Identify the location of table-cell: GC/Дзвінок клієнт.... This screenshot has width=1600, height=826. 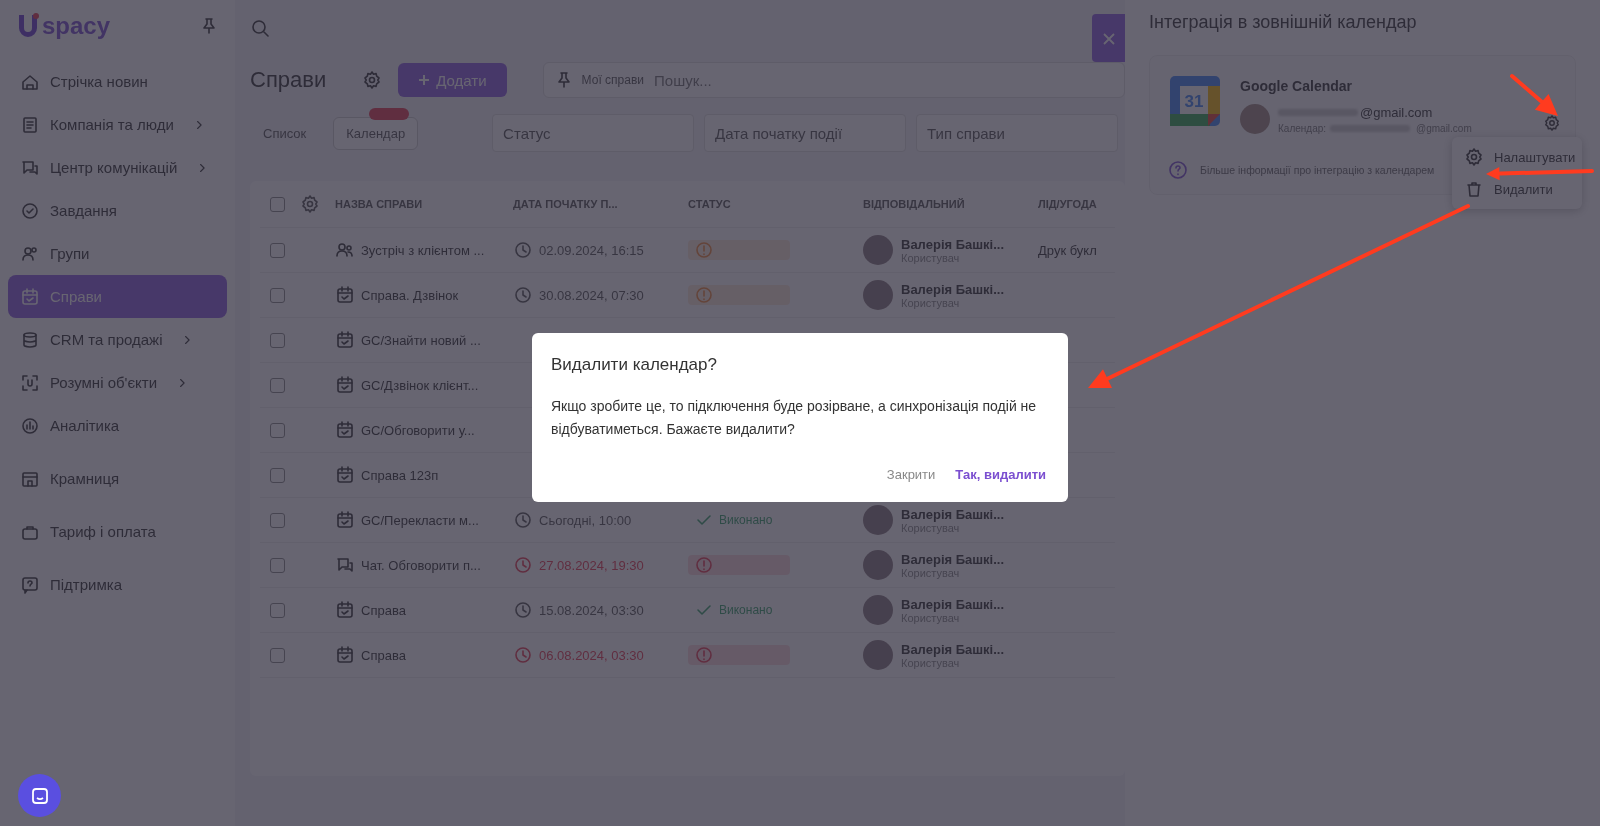
(420, 385).